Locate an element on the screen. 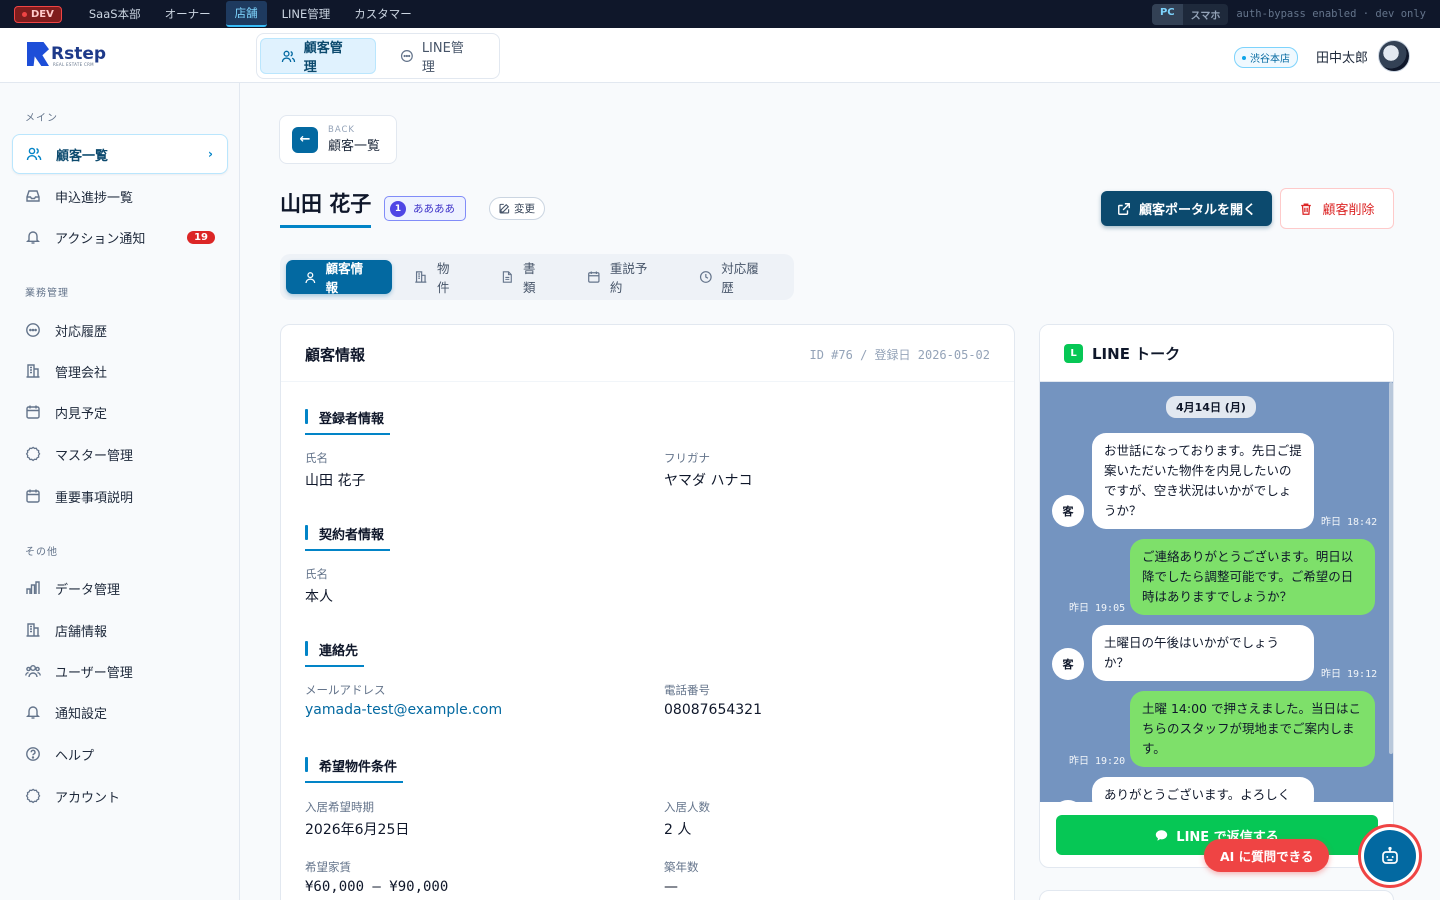 This screenshot has width=1440, height=900. sidebar-item-label: アクション通知 is located at coordinates (100, 239).